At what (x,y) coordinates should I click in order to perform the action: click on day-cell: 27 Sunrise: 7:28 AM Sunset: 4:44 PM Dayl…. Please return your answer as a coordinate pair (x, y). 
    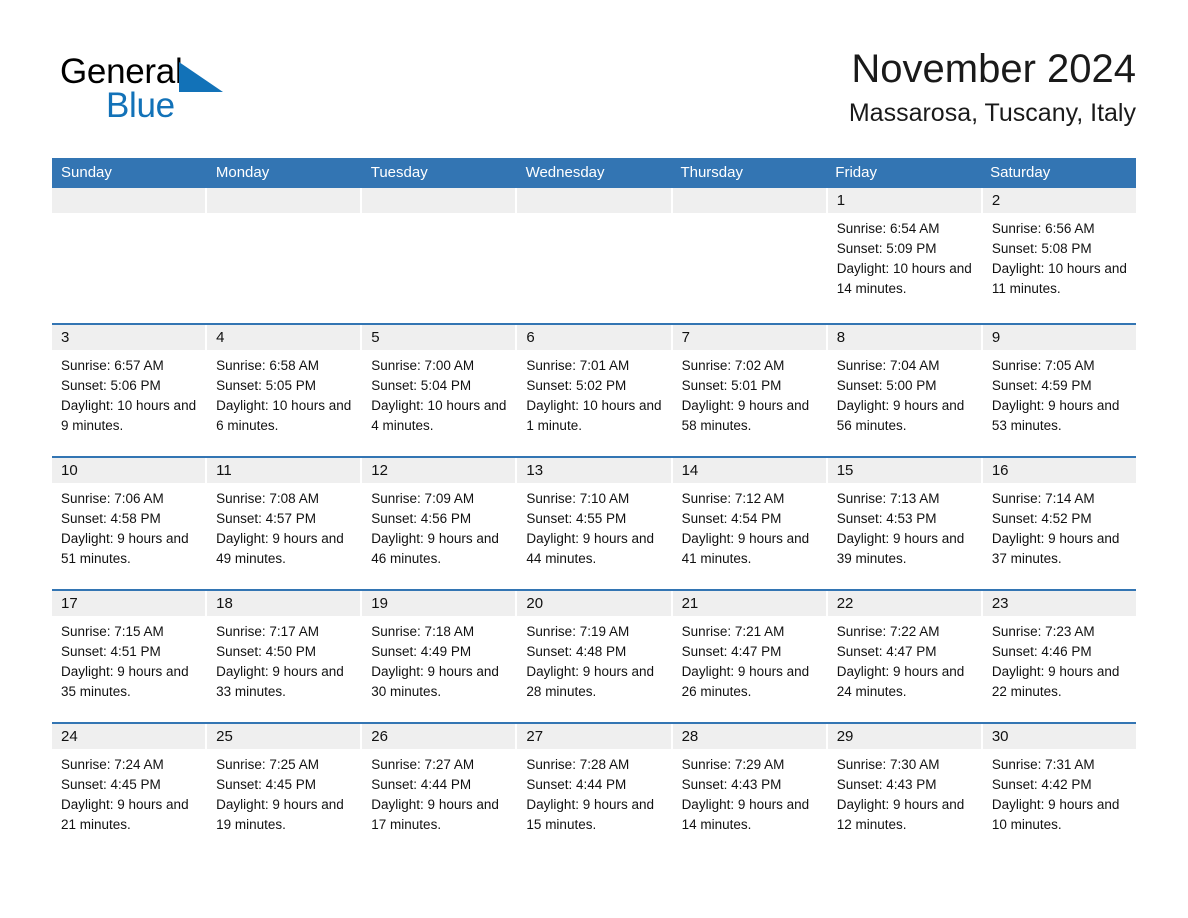
    Looking at the image, I should click on (595, 789).